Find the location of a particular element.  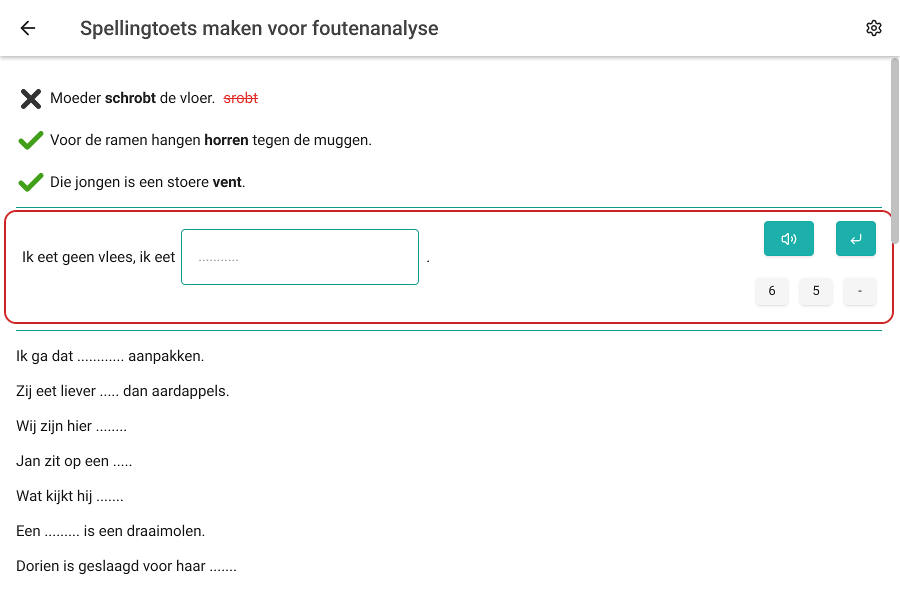

answered-sentence: Voor de ramen hangen horren tegen de muggen. is located at coordinates (211, 141).